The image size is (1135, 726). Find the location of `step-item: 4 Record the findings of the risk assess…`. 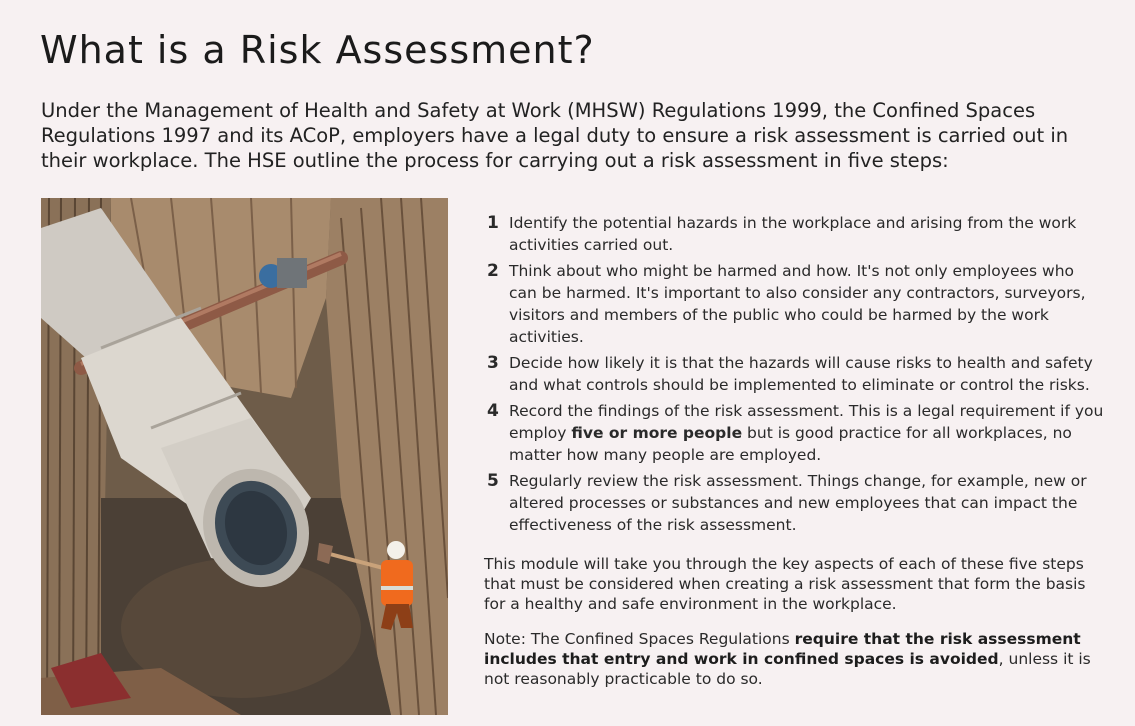

step-item: 4 Record the findings of the risk assess… is located at coordinates (794, 433).